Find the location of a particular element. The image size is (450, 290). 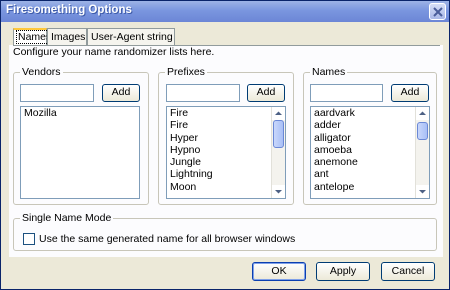

list-item: ant is located at coordinates (370, 174).